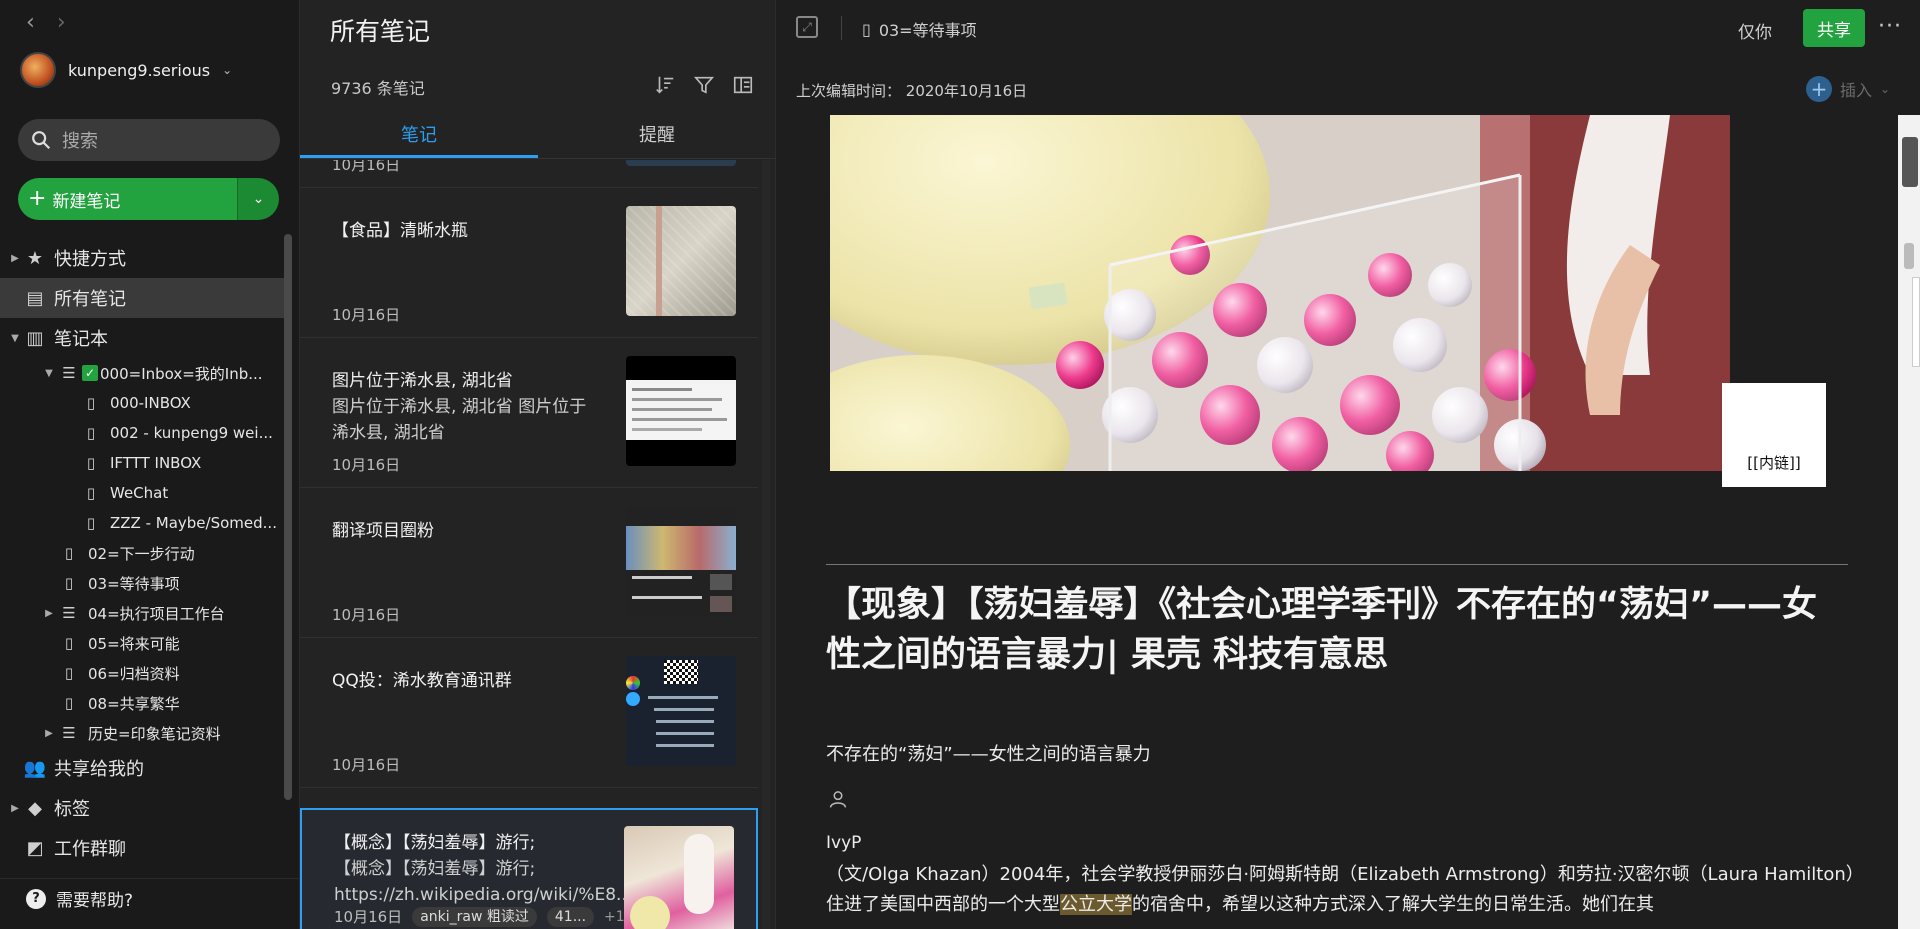 The image size is (1920, 929). I want to click on new-note-control: + 新建笔记 ⌄, so click(148, 199).